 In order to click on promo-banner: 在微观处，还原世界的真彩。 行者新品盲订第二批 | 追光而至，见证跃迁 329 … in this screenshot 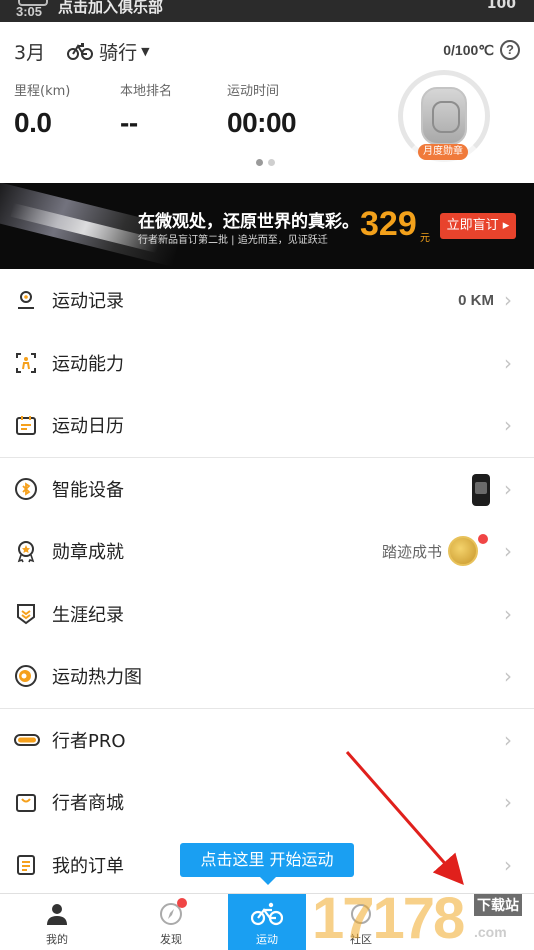, I will do `click(267, 226)`.